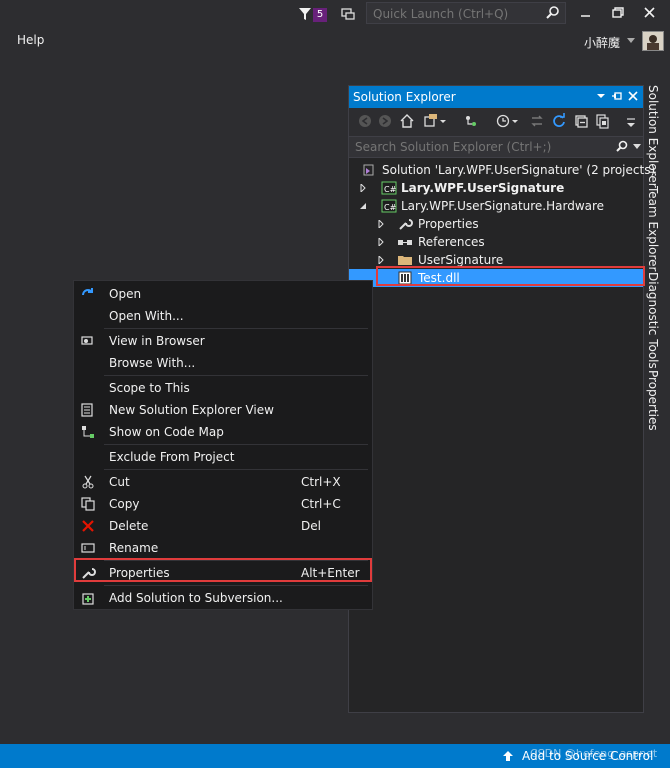 Image resolution: width=670 pixels, height=768 pixels. Describe the element at coordinates (311, 526) in the screenshot. I see `menu-item-shortcut: Del` at that location.